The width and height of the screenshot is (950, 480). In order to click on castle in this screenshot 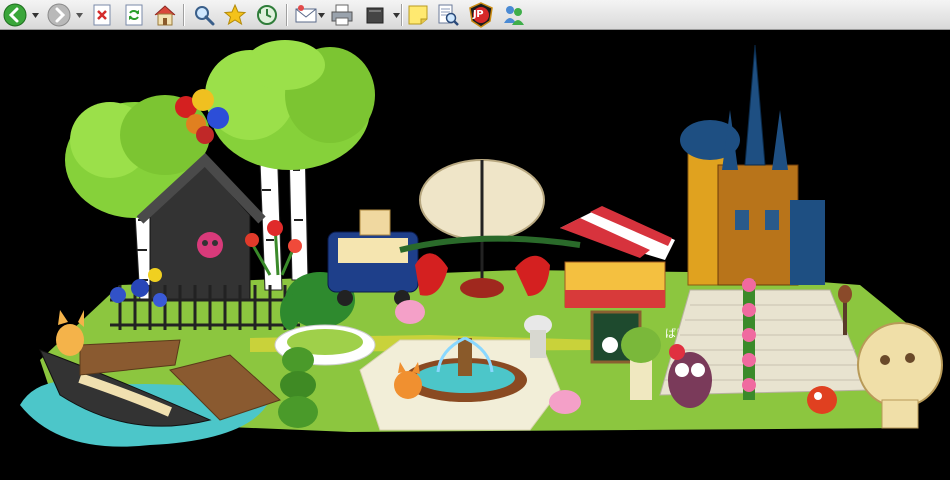, I will do `click(752, 165)`.